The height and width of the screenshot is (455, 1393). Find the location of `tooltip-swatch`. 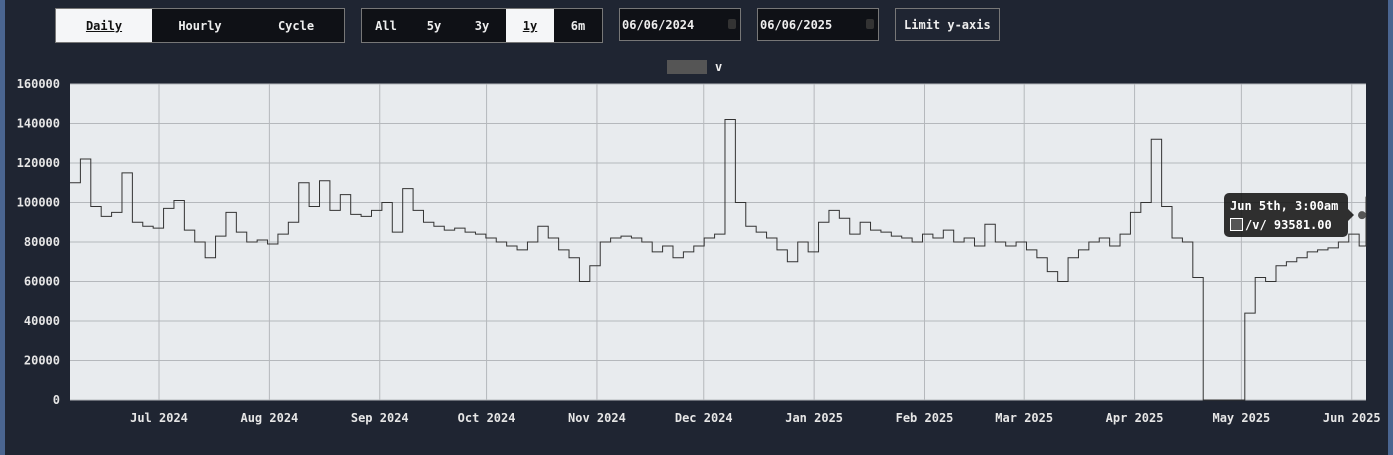

tooltip-swatch is located at coordinates (1236, 224).